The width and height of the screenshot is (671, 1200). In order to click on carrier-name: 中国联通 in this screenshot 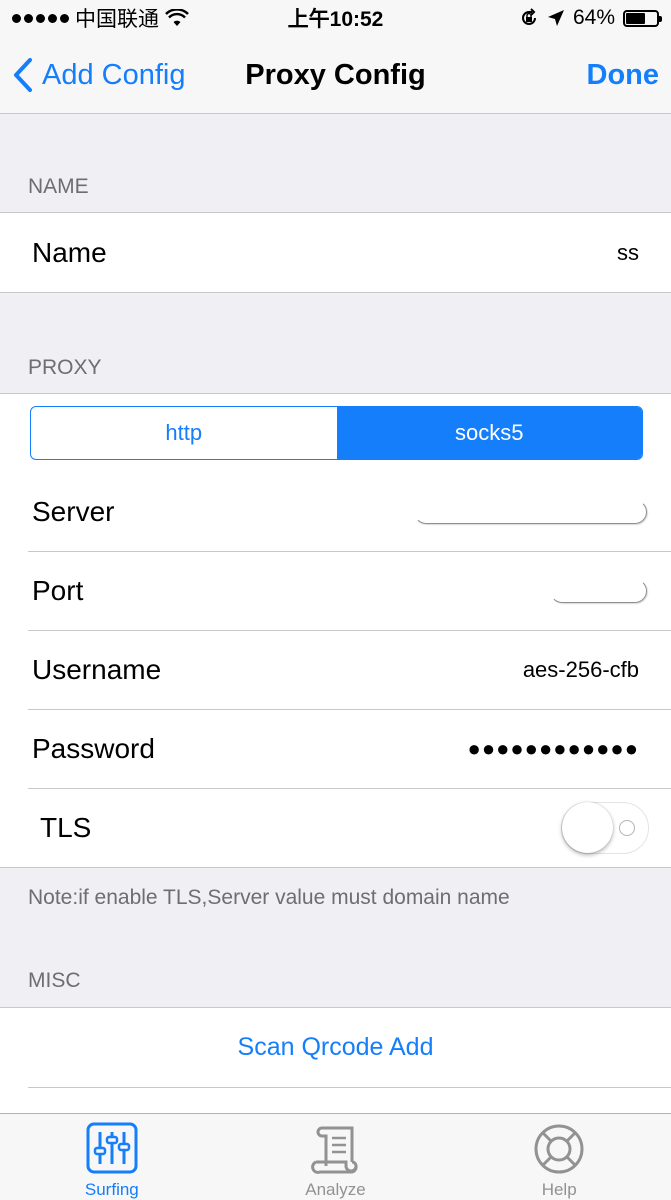, I will do `click(117, 19)`.